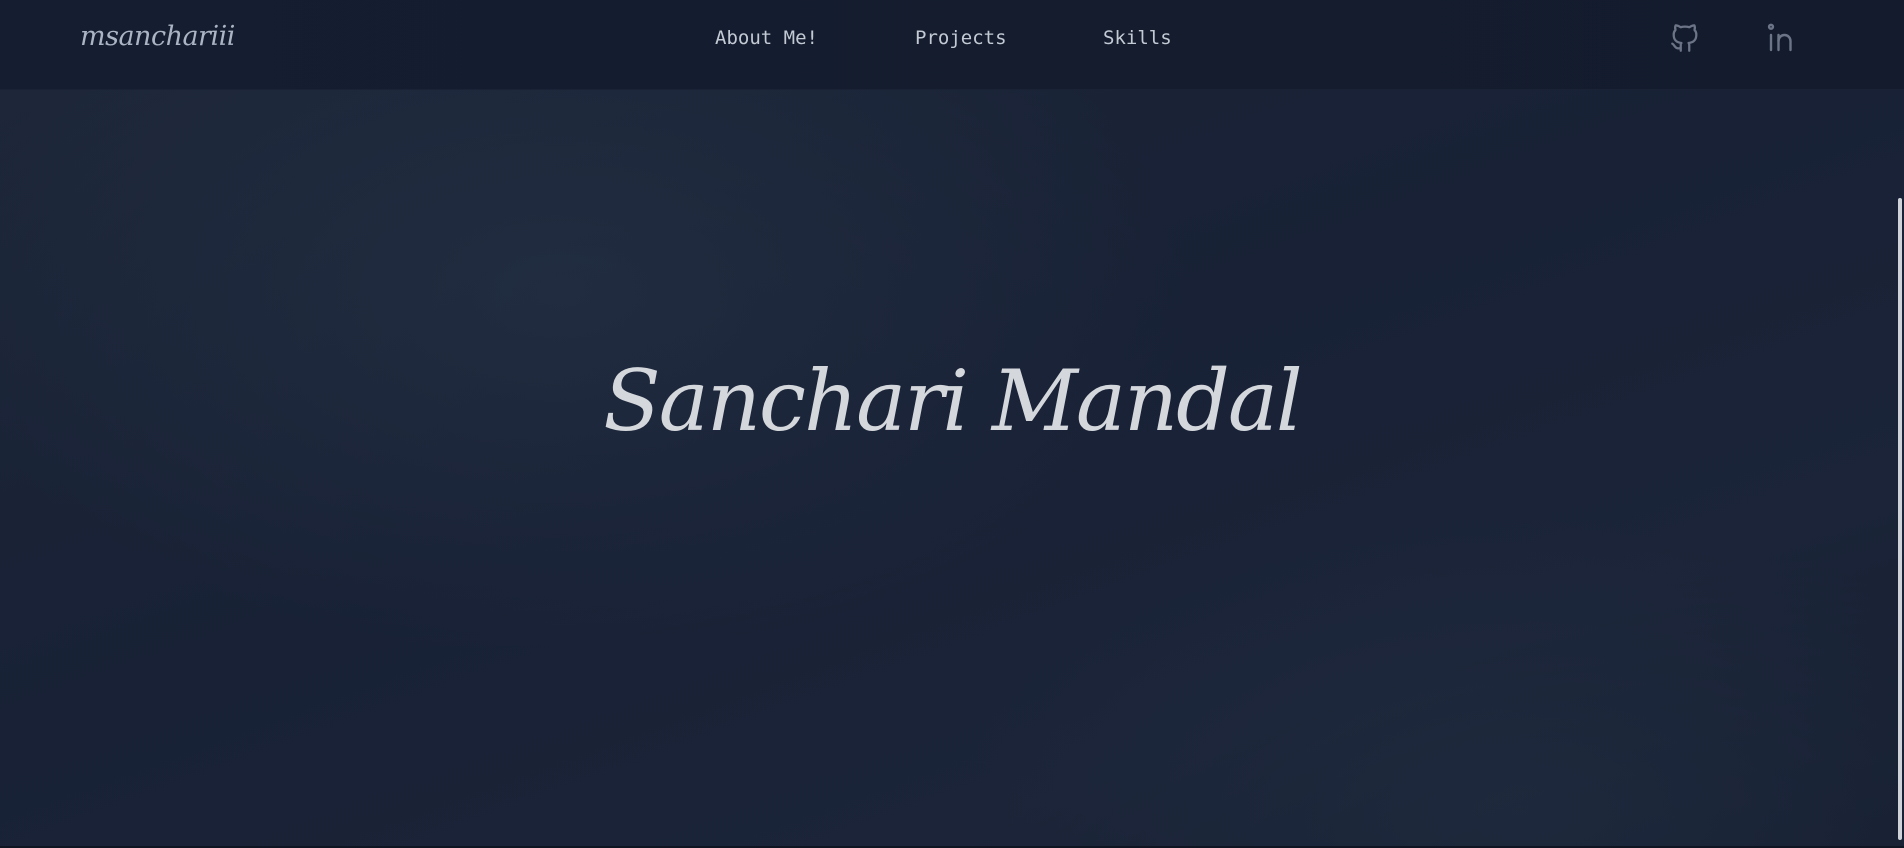 The width and height of the screenshot is (1904, 848). What do you see at coordinates (961, 38) in the screenshot?
I see `nav-link-projects: Projects` at bounding box center [961, 38].